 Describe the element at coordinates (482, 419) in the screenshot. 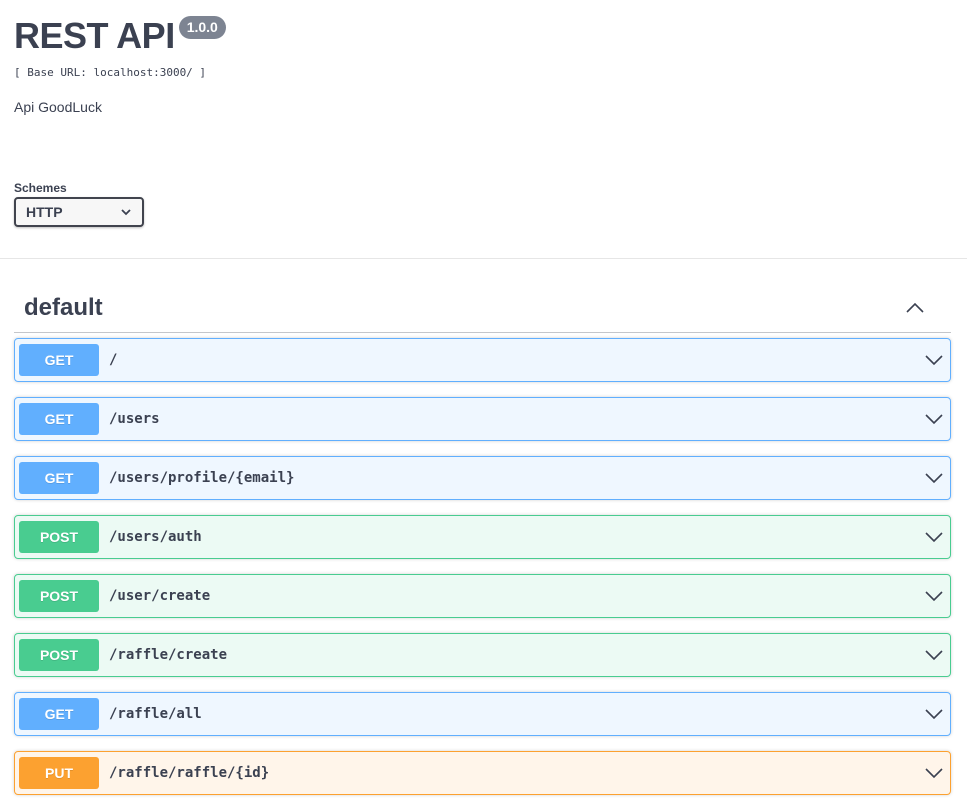

I see `operation-get-users: GET /users` at that location.